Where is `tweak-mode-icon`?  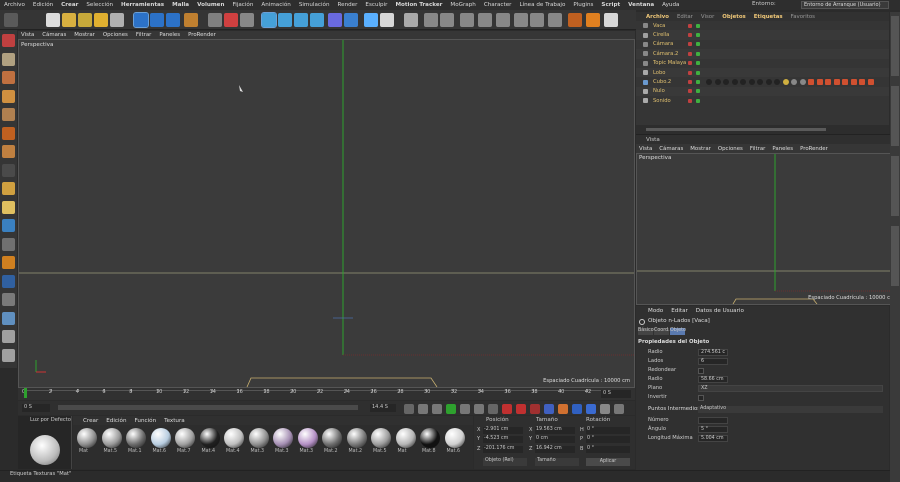
tweak-mode-icon is located at coordinates (8, 207).